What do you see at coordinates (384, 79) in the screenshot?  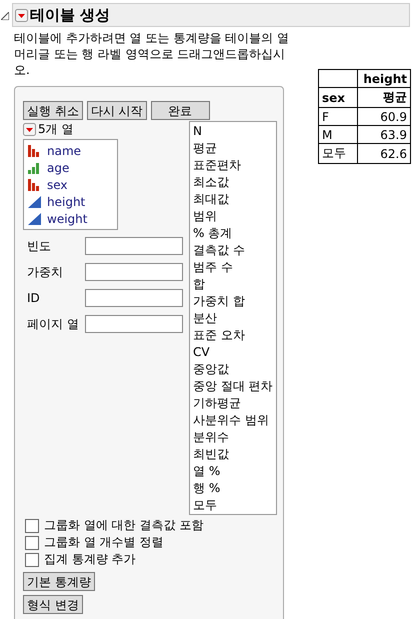 I see `column-header: height` at bounding box center [384, 79].